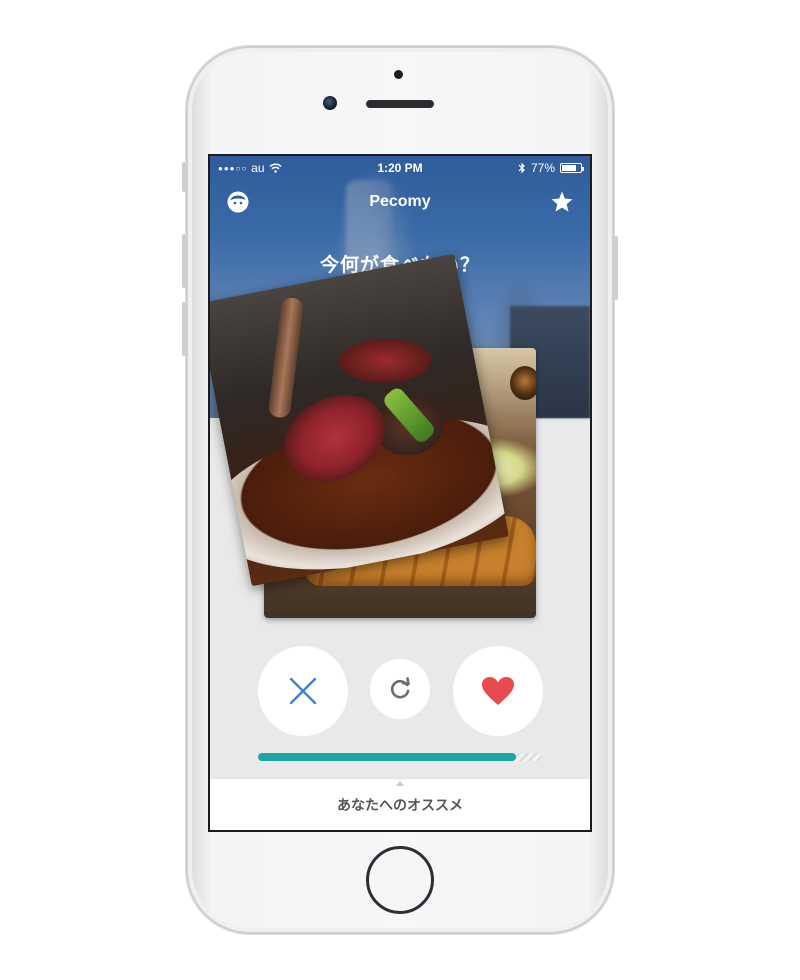  Describe the element at coordinates (387, 757) in the screenshot. I see `progress-fill` at that location.